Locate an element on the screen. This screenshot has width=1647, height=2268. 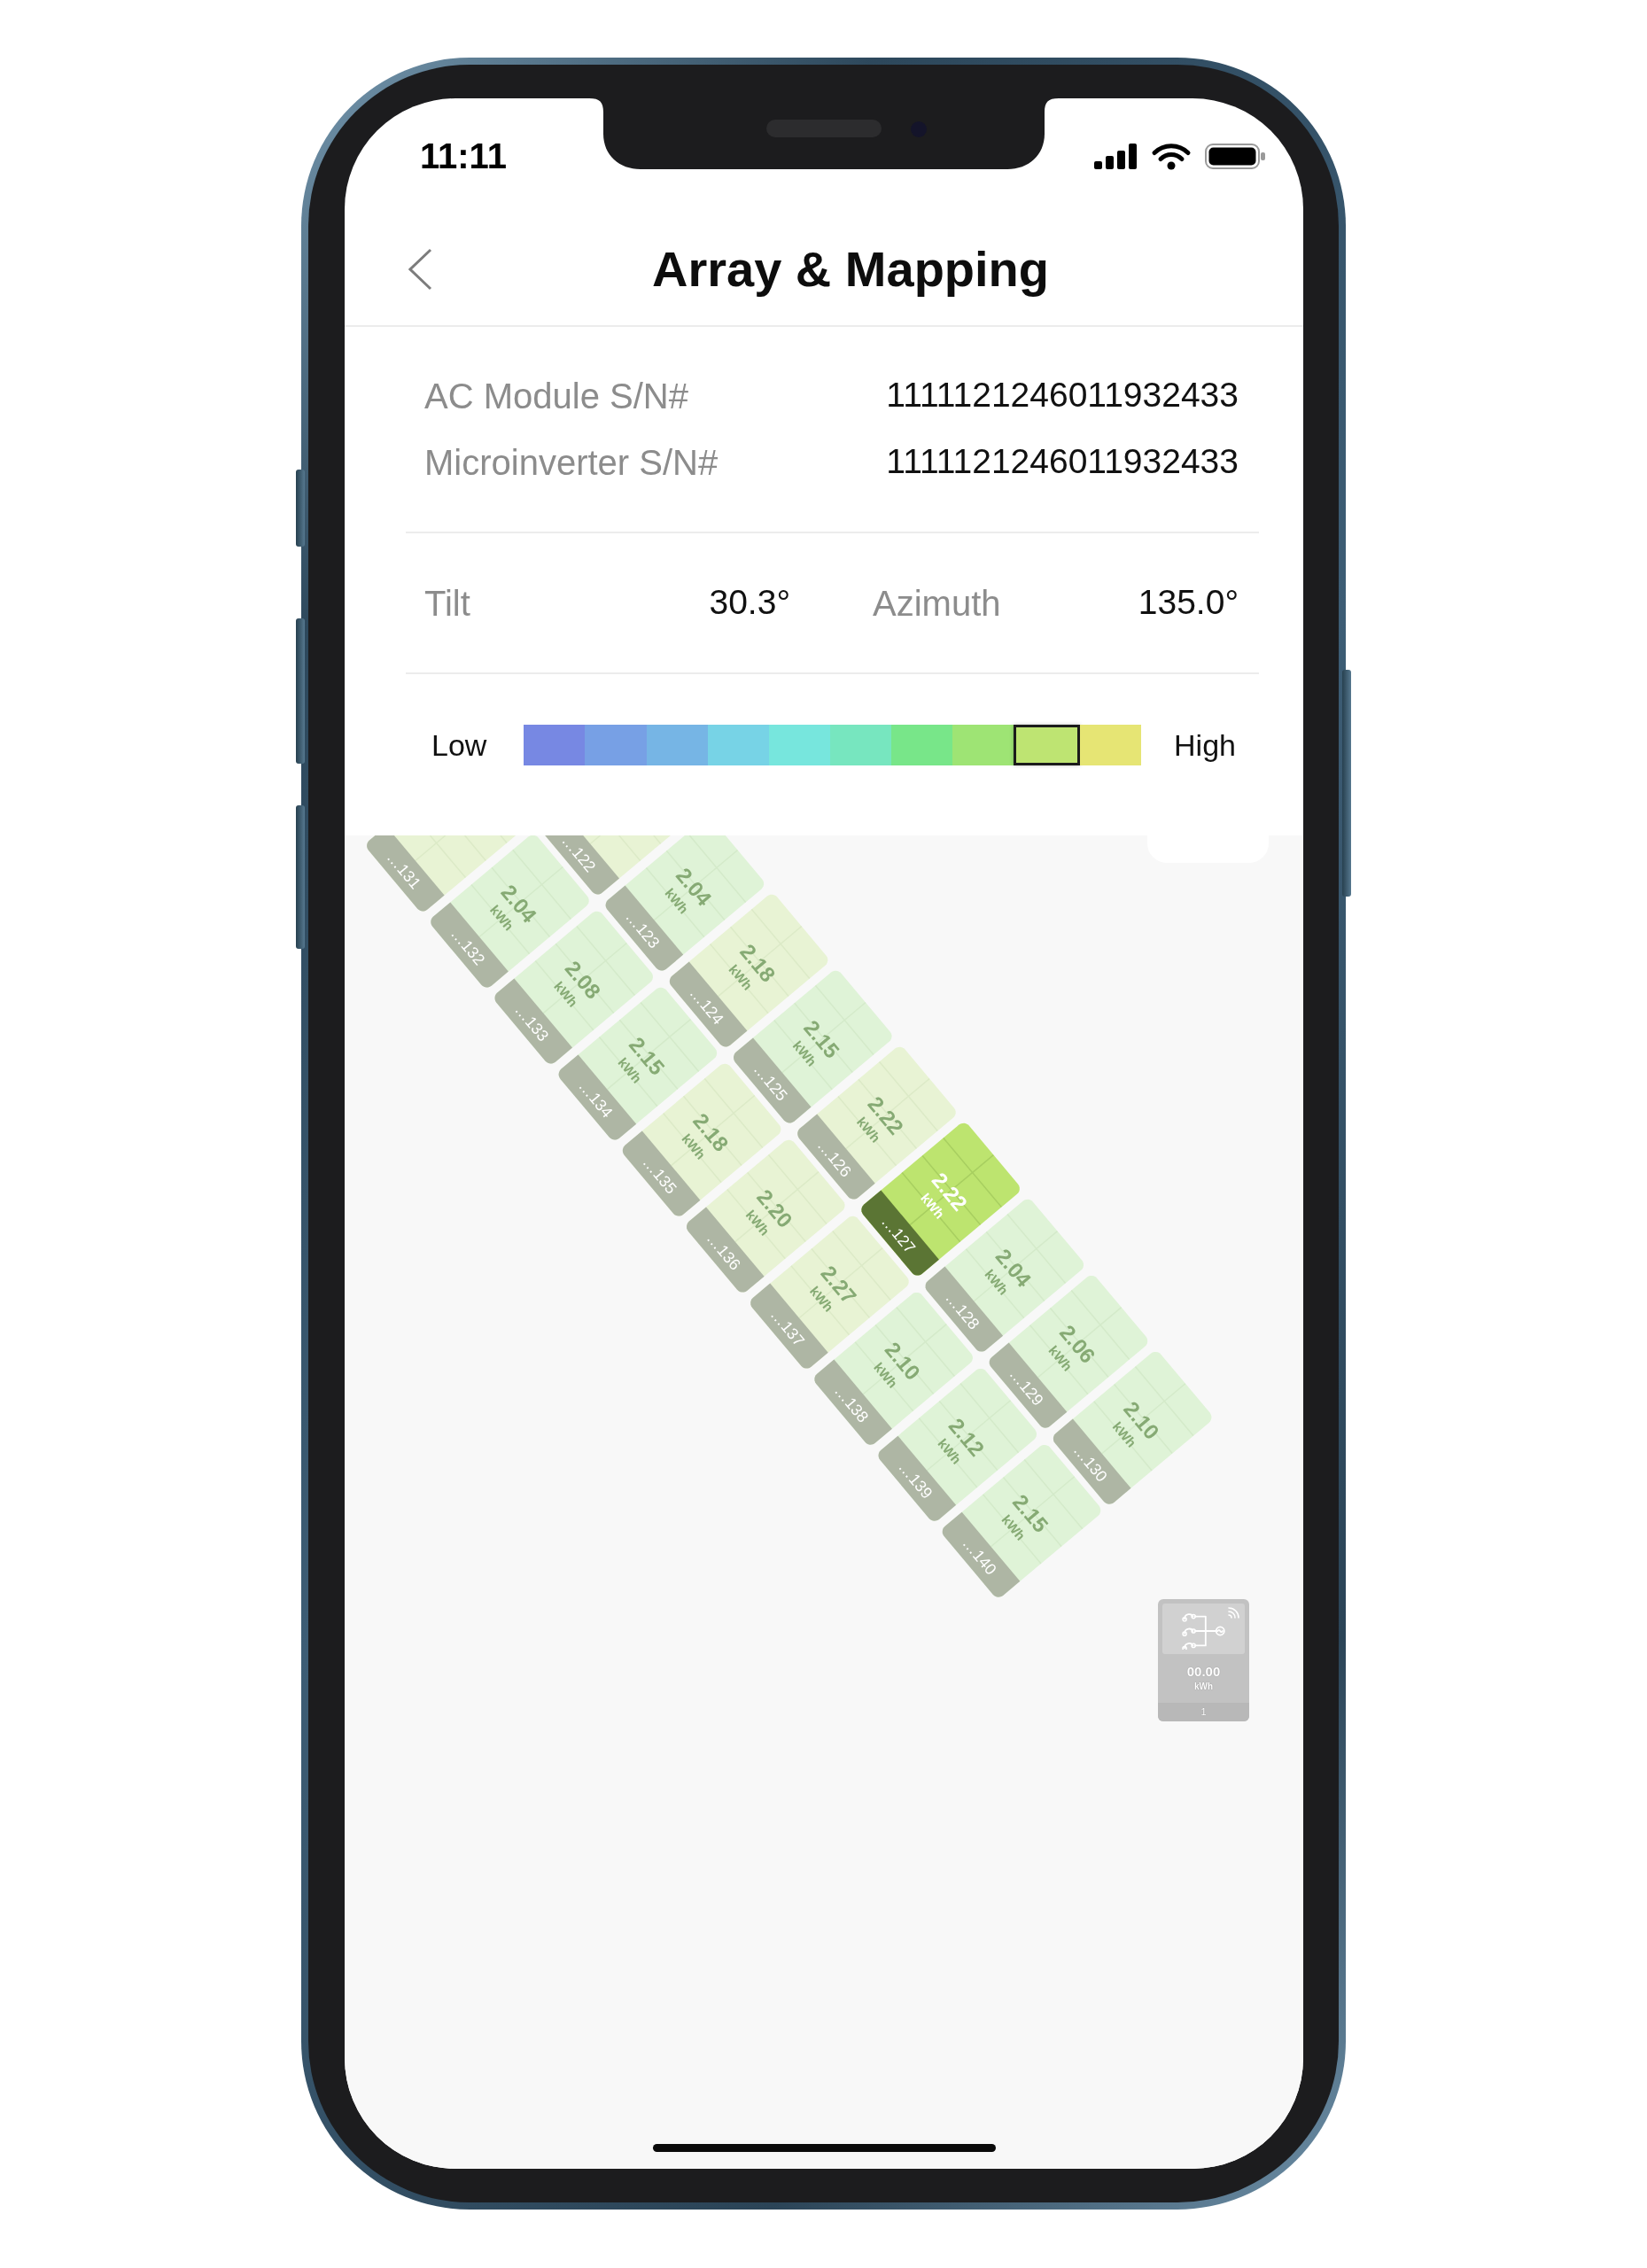
gateway-energy-unit: kWh is located at coordinates (1203, 1687).